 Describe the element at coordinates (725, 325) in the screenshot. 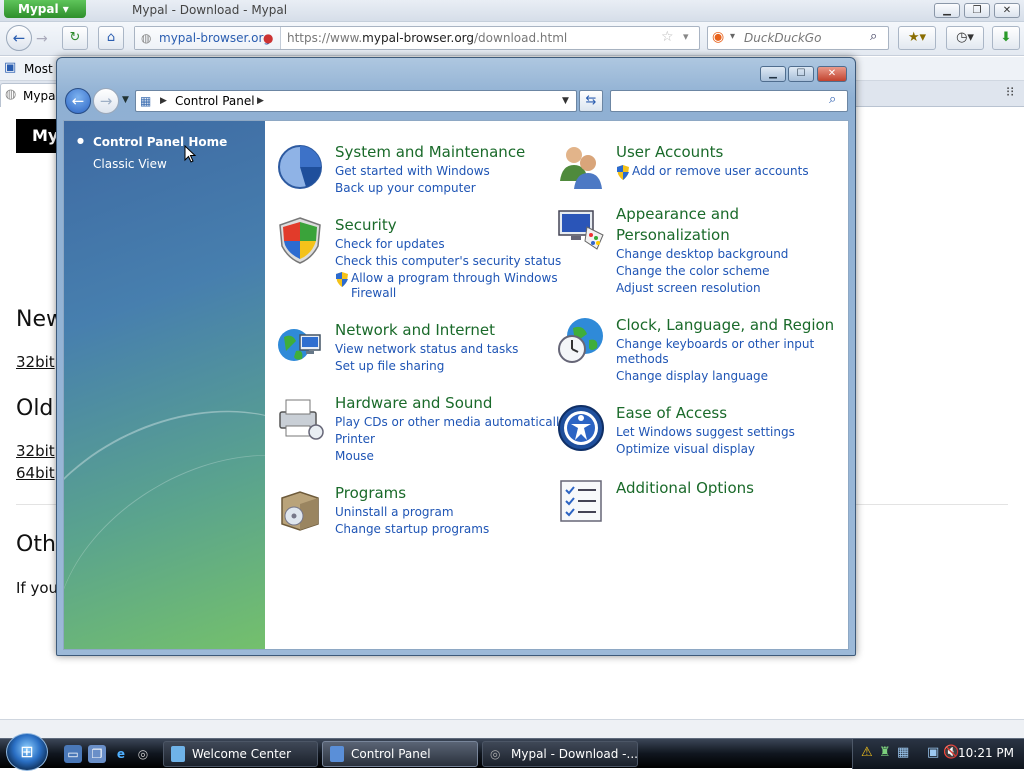

I see `category-title: Clock, Language, and Region` at that location.